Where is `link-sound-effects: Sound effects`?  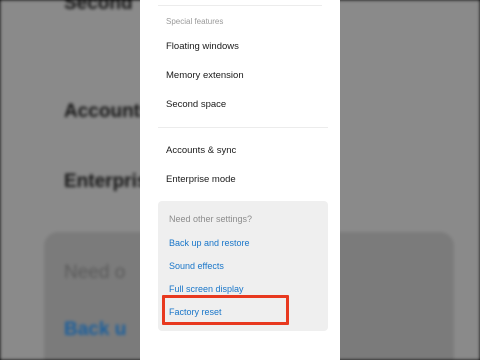 link-sound-effects: Sound effects is located at coordinates (196, 266).